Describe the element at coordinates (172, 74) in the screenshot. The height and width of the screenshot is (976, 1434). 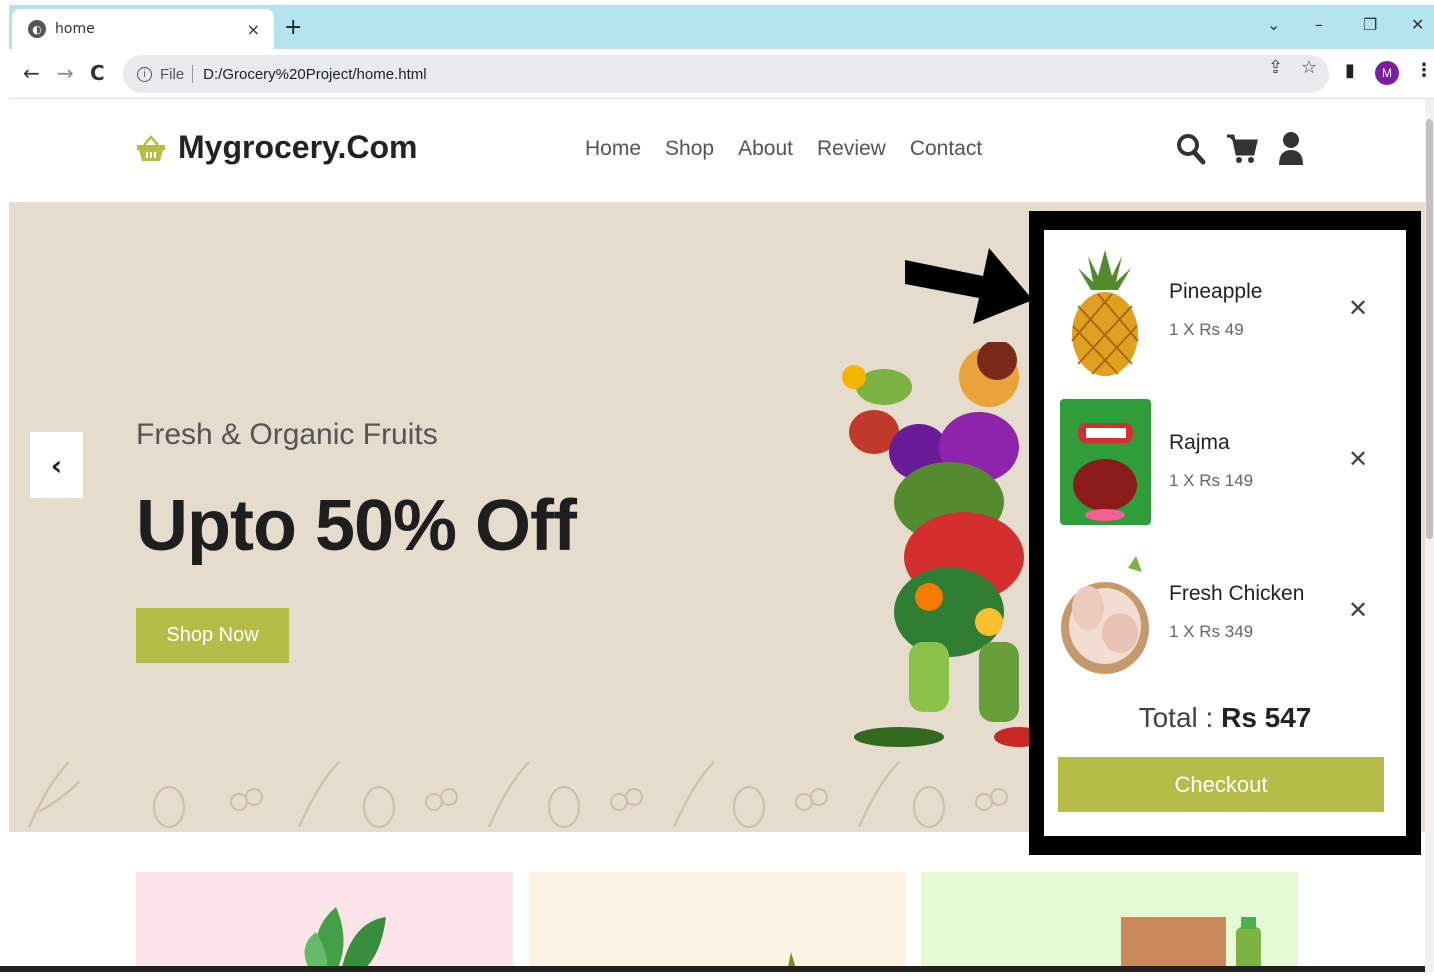
I see `url-scheme-label: File` at that location.